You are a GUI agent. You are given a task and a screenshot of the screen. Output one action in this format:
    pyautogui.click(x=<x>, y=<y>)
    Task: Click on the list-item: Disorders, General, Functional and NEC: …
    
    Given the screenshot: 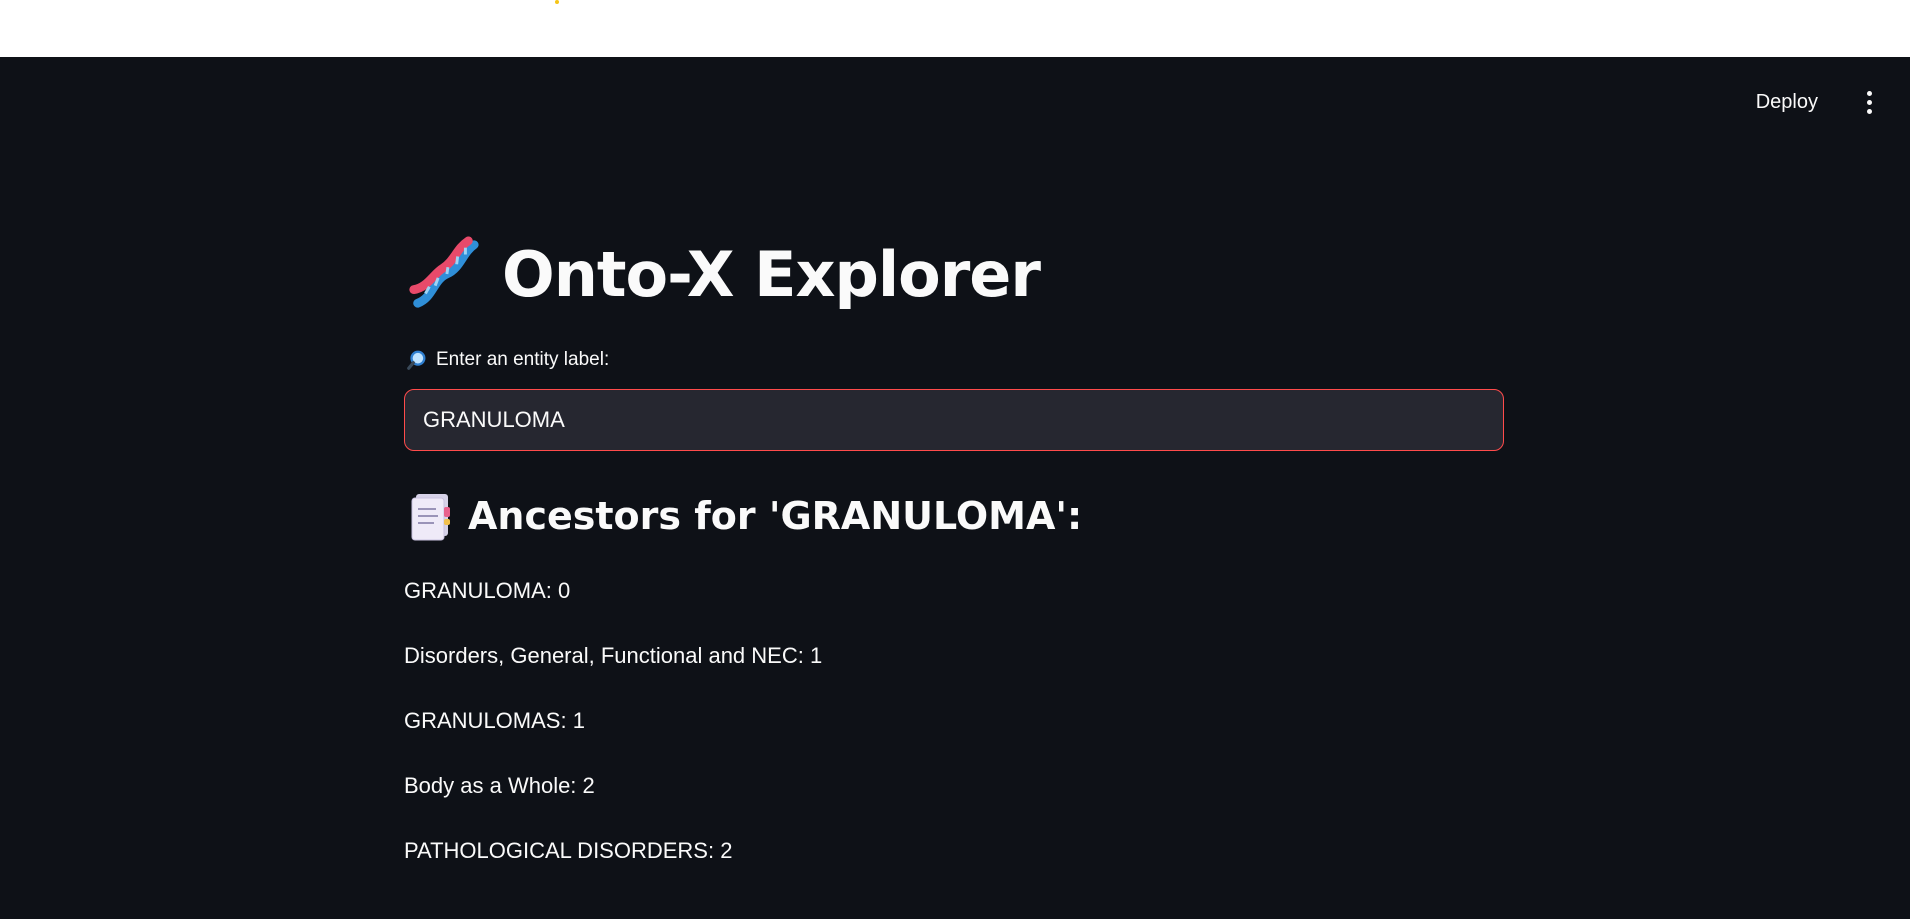 What is the action you would take?
    pyautogui.click(x=613, y=655)
    